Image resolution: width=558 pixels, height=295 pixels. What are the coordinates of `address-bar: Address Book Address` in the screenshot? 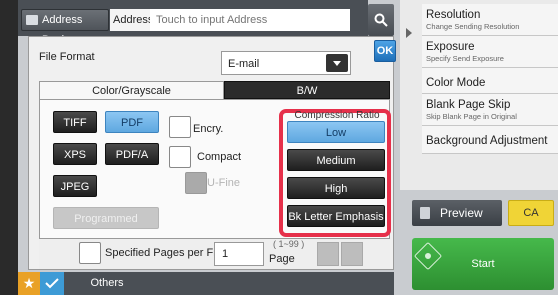 It's located at (193, 23).